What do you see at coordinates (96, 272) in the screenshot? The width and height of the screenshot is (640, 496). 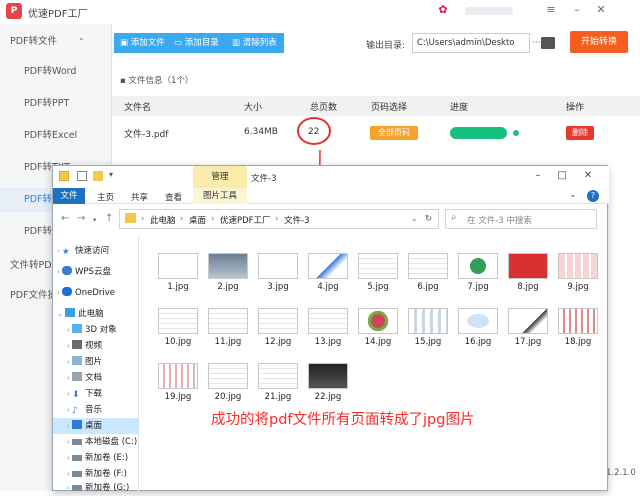 I see `nav-wps-cloud: › WPS云盘` at bounding box center [96, 272].